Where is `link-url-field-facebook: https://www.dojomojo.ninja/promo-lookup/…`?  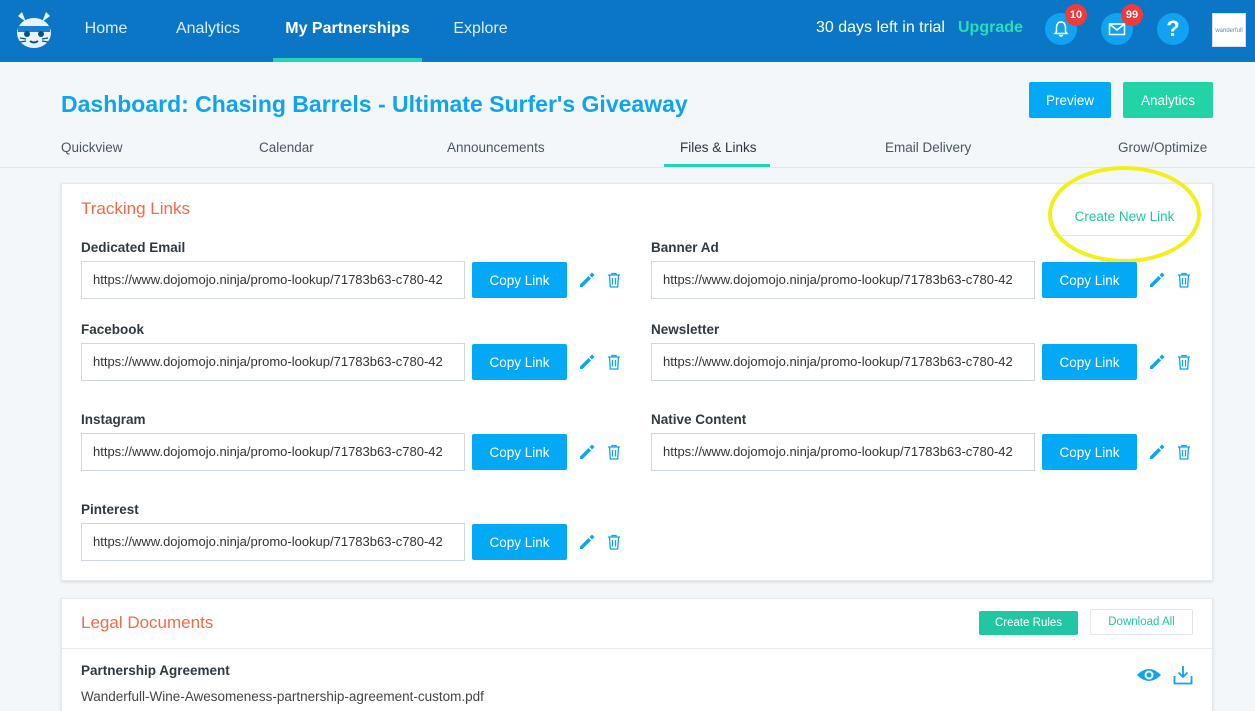
link-url-field-facebook: https://www.dojomojo.ninja/promo-lookup/… is located at coordinates (273, 362).